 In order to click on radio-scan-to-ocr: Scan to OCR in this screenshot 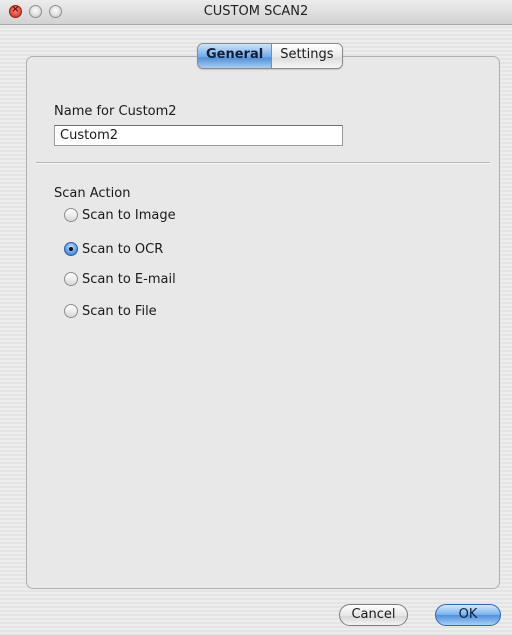, I will do `click(113, 249)`.